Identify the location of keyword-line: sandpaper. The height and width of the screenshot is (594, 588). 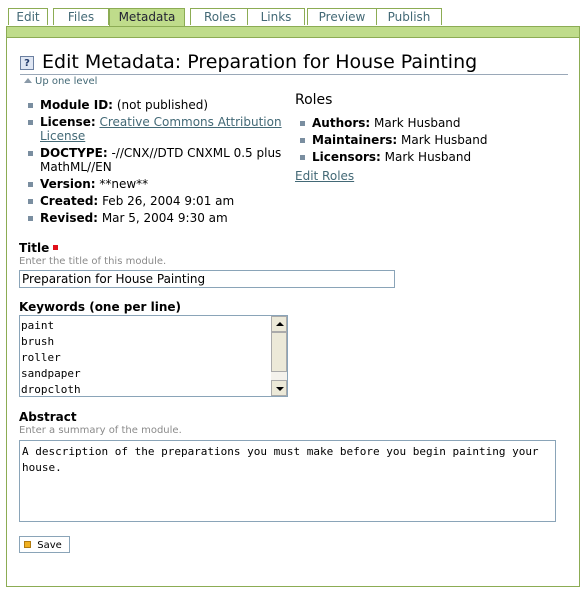
(51, 373).